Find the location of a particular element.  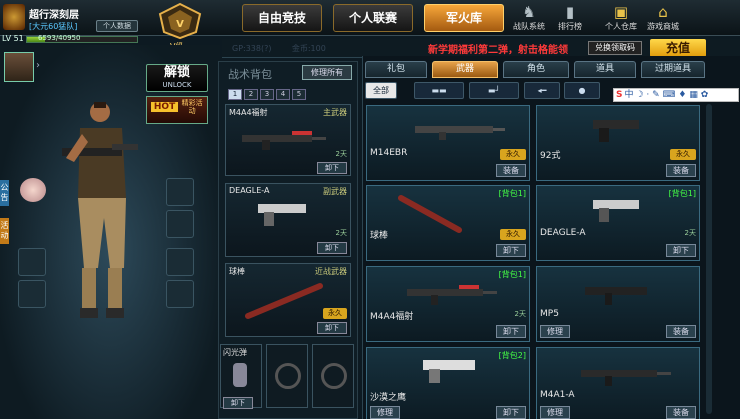

rank-badge-small-icon is located at coordinates (14, 17).